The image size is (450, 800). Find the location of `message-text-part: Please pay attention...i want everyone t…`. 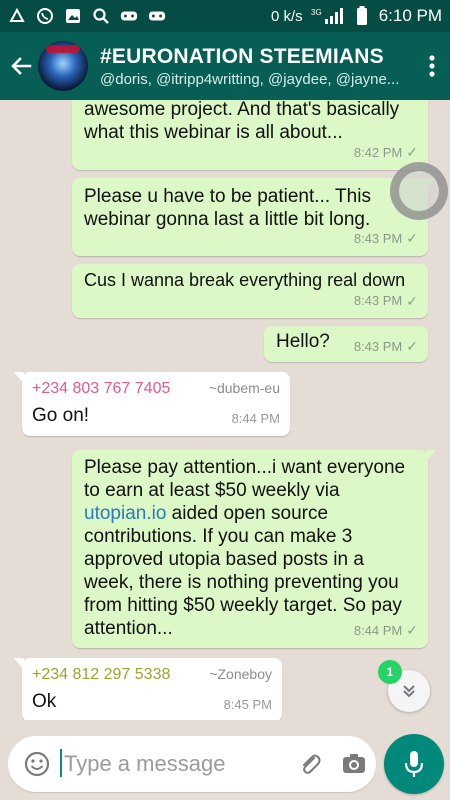

message-text-part: Please pay attention...i want everyone t… is located at coordinates (245, 479).